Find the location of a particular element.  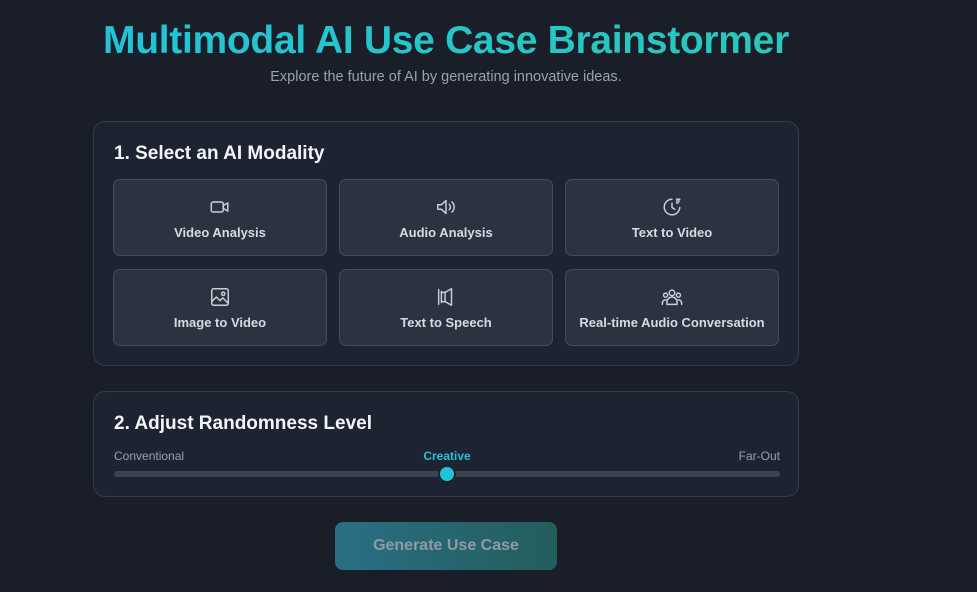

modality-option-audio-analysis: Audio Analysis is located at coordinates (446, 217).